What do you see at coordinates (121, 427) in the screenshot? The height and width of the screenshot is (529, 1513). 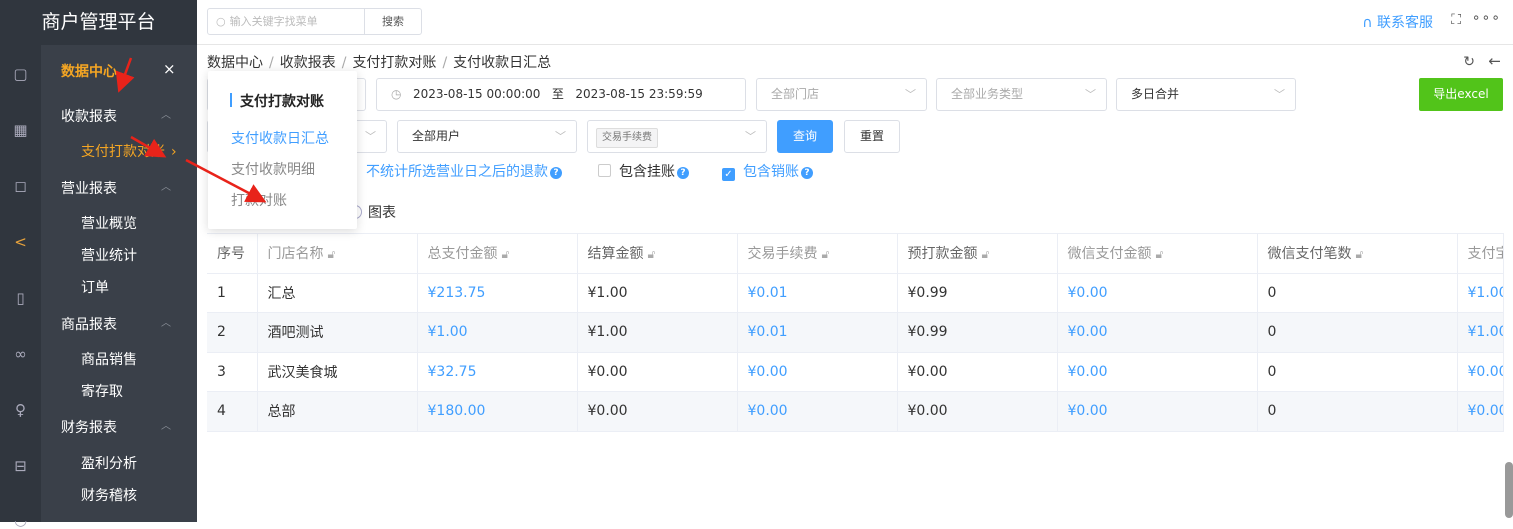 I see `menu-group-finance: 财务报表 ︿` at bounding box center [121, 427].